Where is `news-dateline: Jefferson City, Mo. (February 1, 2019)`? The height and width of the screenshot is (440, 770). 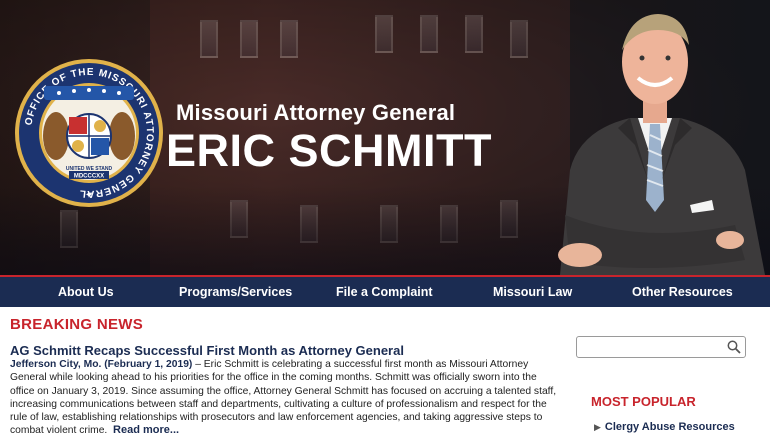 news-dateline: Jefferson City, Mo. (February 1, 2019) is located at coordinates (101, 364).